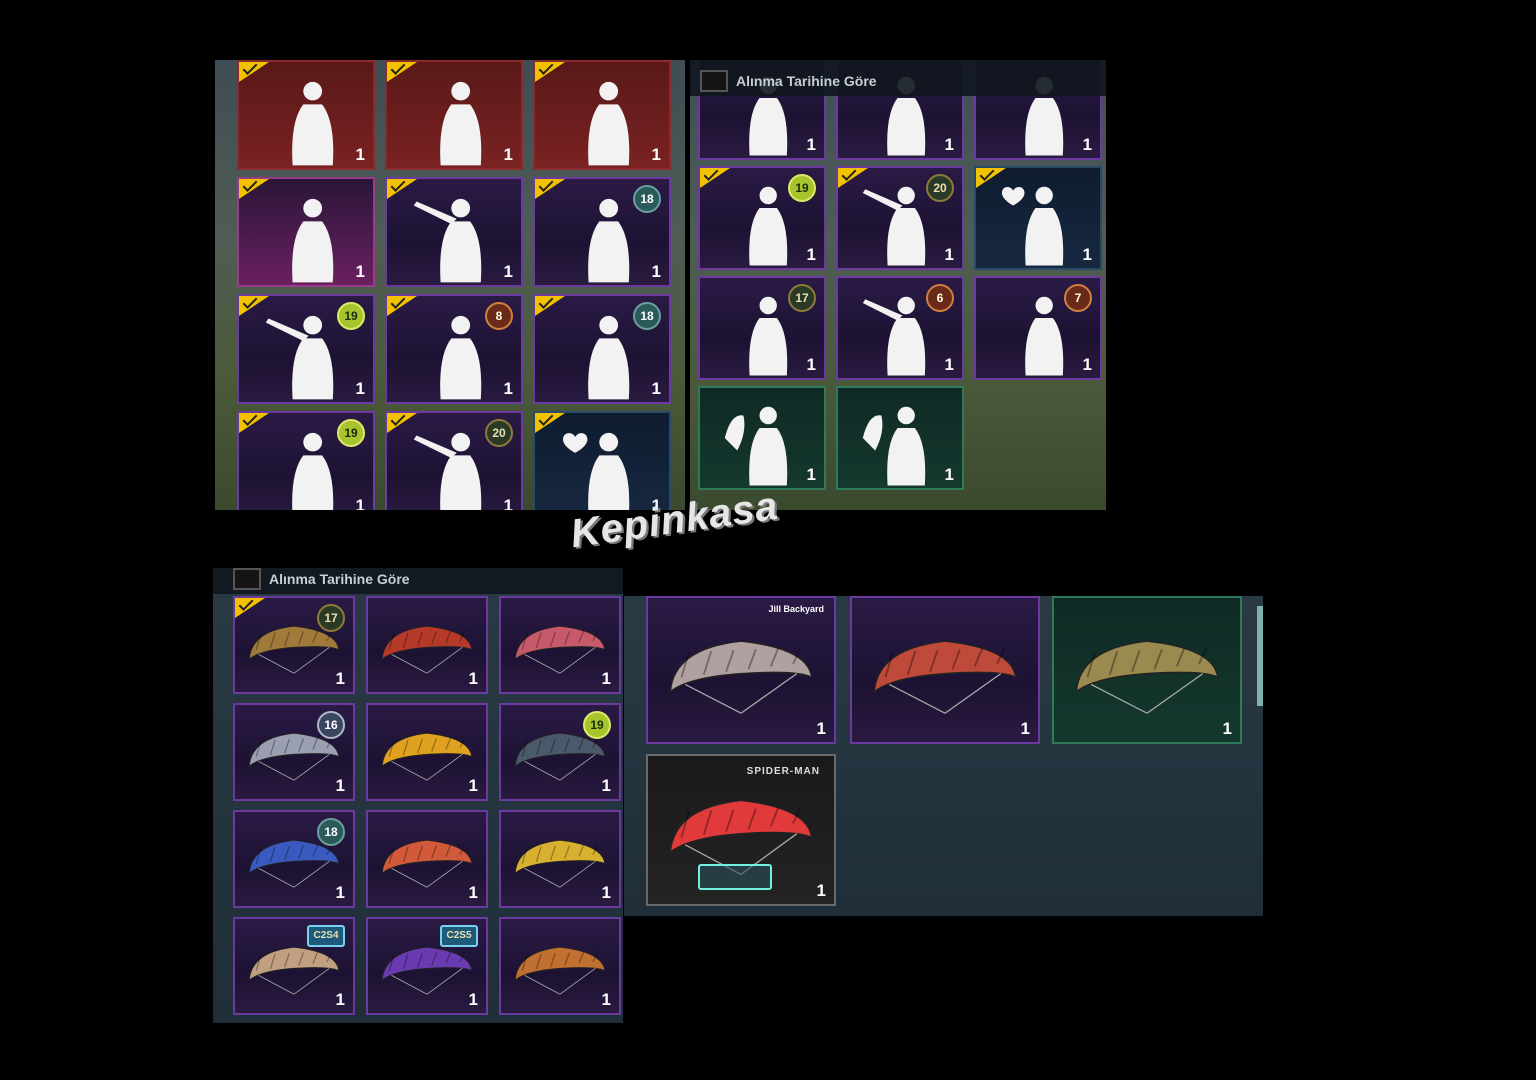  I want to click on parachute-item: C2S5 1, so click(427, 966).